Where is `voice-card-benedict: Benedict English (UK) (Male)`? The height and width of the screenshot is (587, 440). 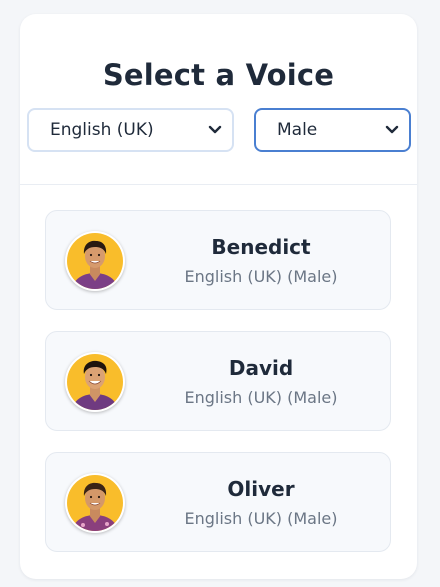
voice-card-benedict: Benedict English (UK) (Male) is located at coordinates (218, 260).